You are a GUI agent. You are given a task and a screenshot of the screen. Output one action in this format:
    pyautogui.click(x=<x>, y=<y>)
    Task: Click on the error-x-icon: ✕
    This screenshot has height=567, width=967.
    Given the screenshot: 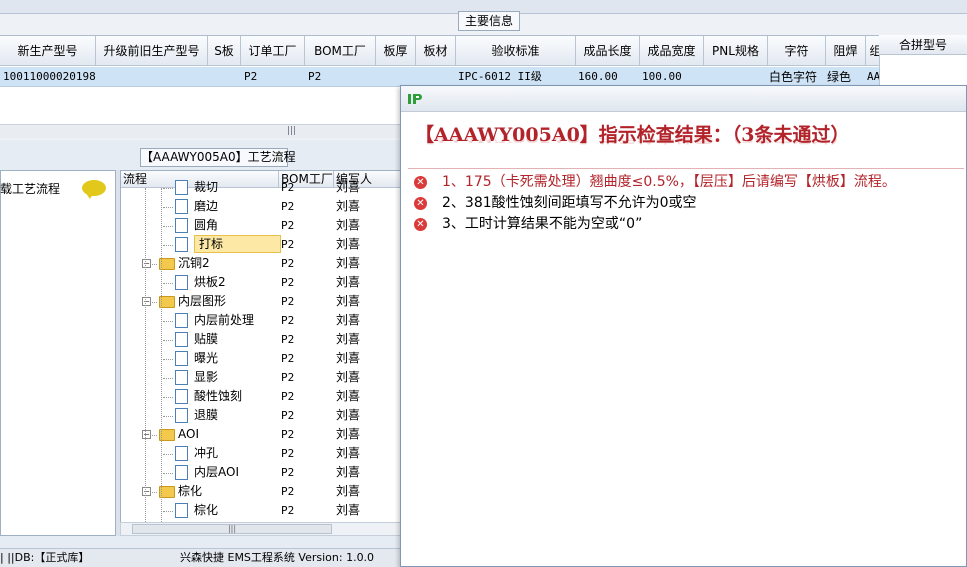 What is the action you would take?
    pyautogui.click(x=420, y=203)
    